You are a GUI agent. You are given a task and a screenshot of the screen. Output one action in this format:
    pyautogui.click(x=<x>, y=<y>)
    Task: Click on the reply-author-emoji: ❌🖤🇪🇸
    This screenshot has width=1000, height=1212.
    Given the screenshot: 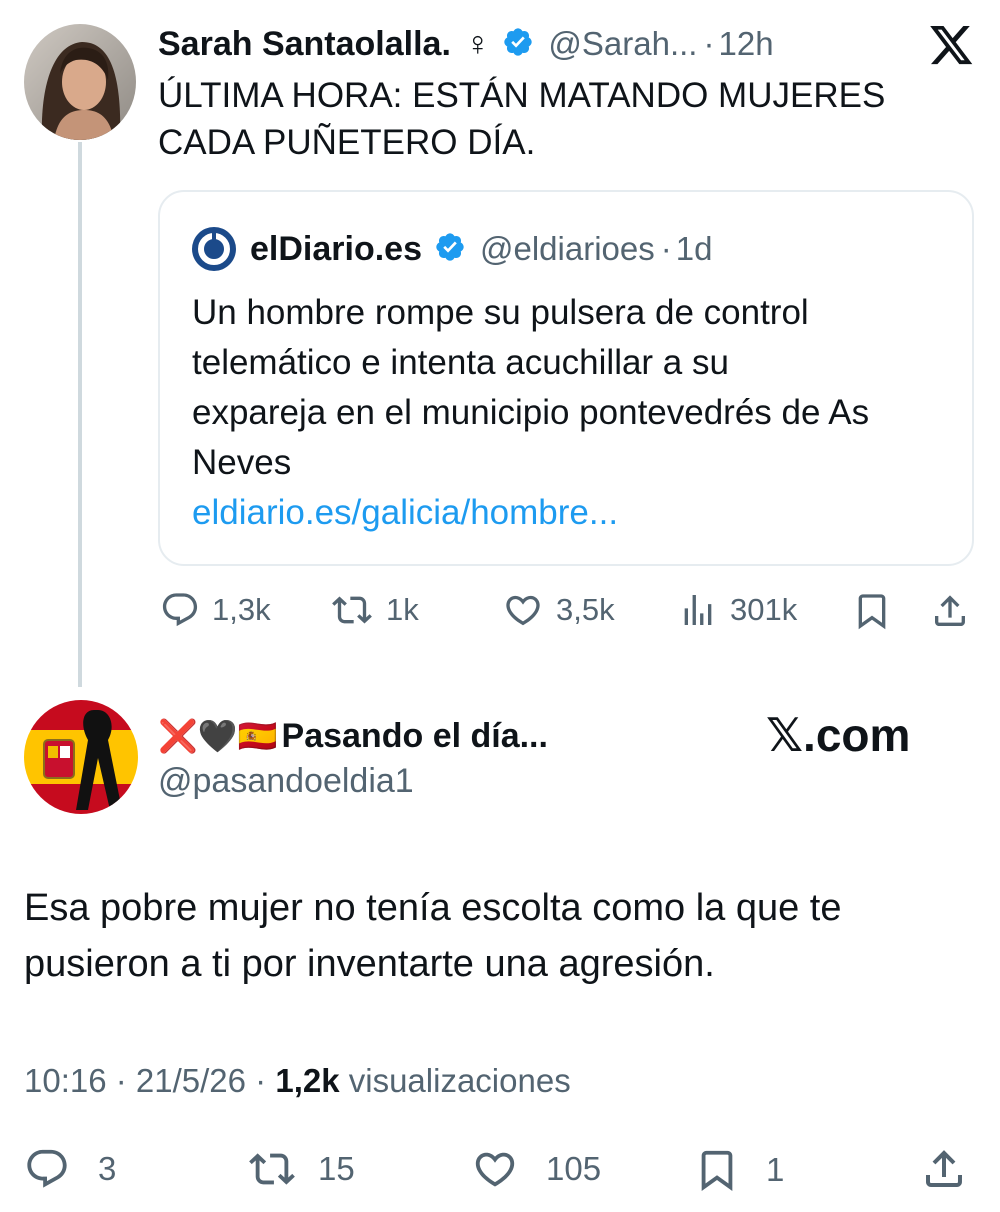 What is the action you would take?
    pyautogui.click(x=218, y=736)
    